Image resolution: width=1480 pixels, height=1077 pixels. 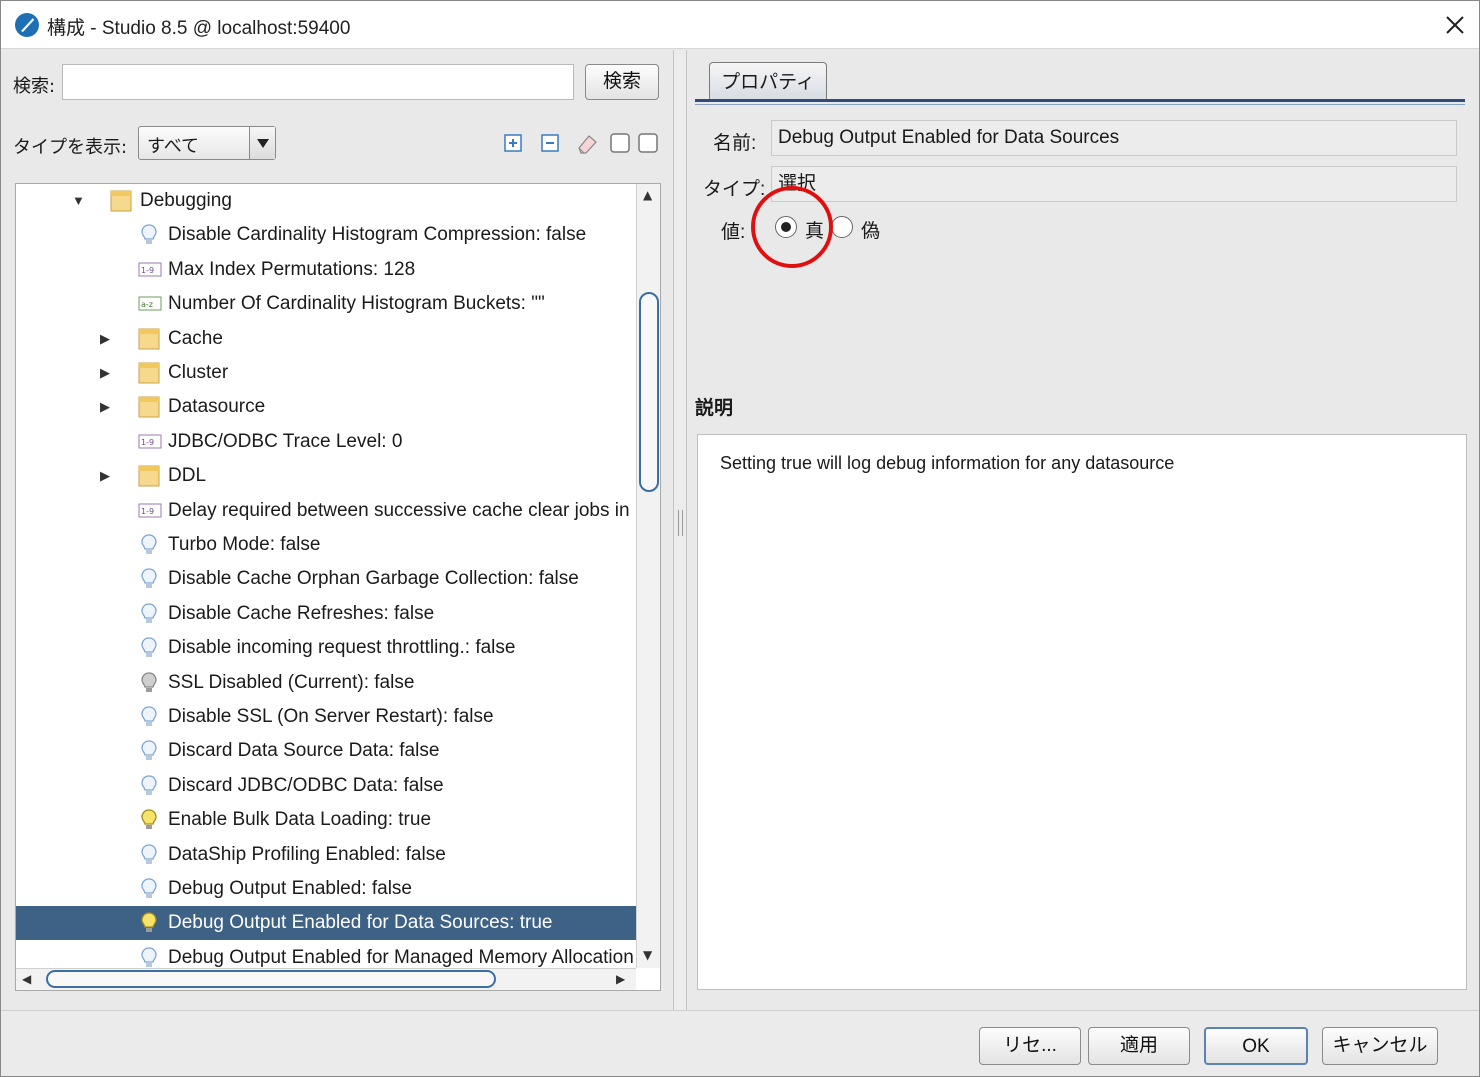 What do you see at coordinates (647, 955) in the screenshot?
I see `scroll-down-icon: ▼` at bounding box center [647, 955].